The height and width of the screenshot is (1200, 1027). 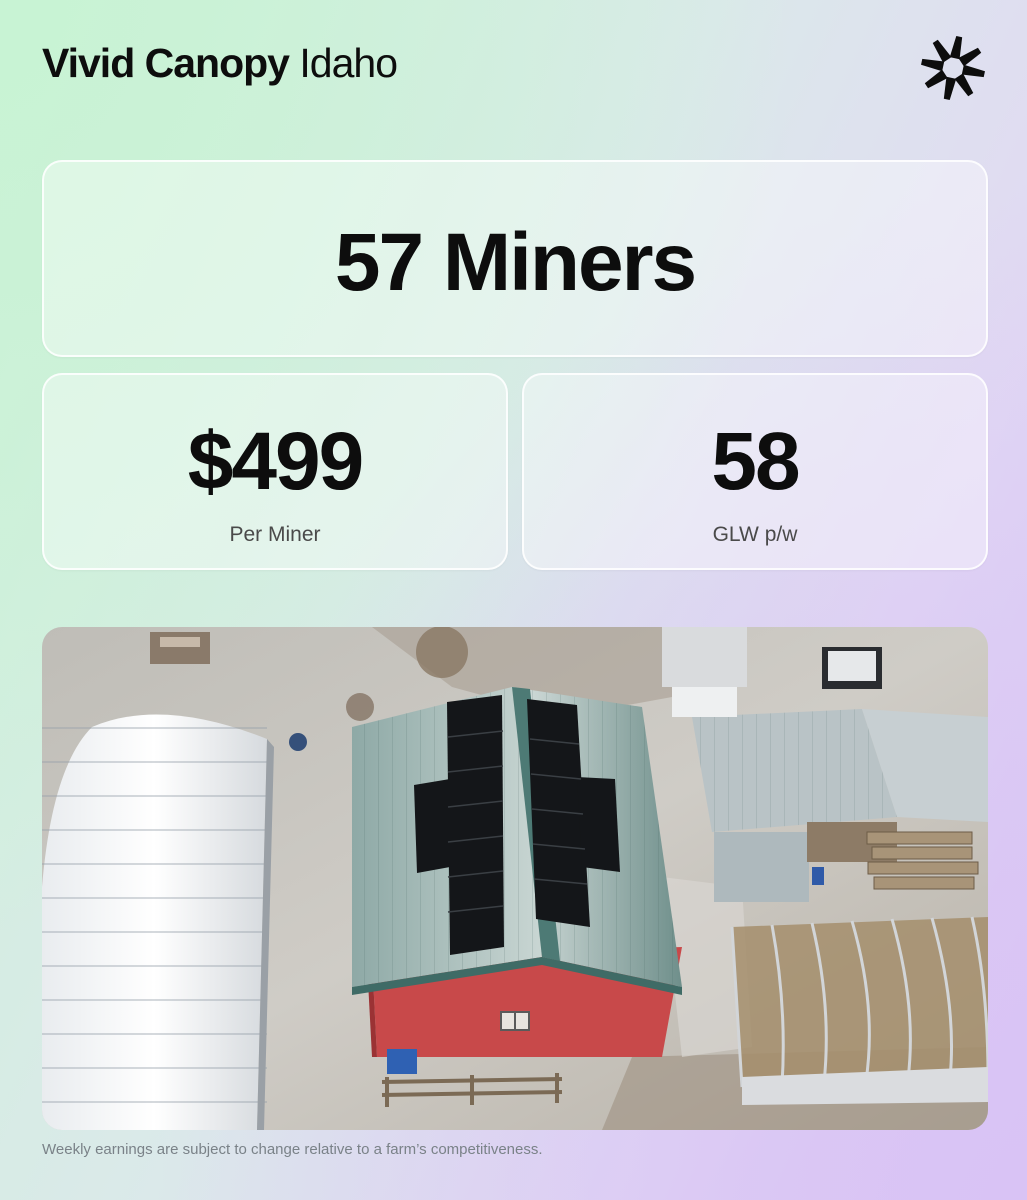 What do you see at coordinates (275, 461) in the screenshot?
I see `price-value: $499` at bounding box center [275, 461].